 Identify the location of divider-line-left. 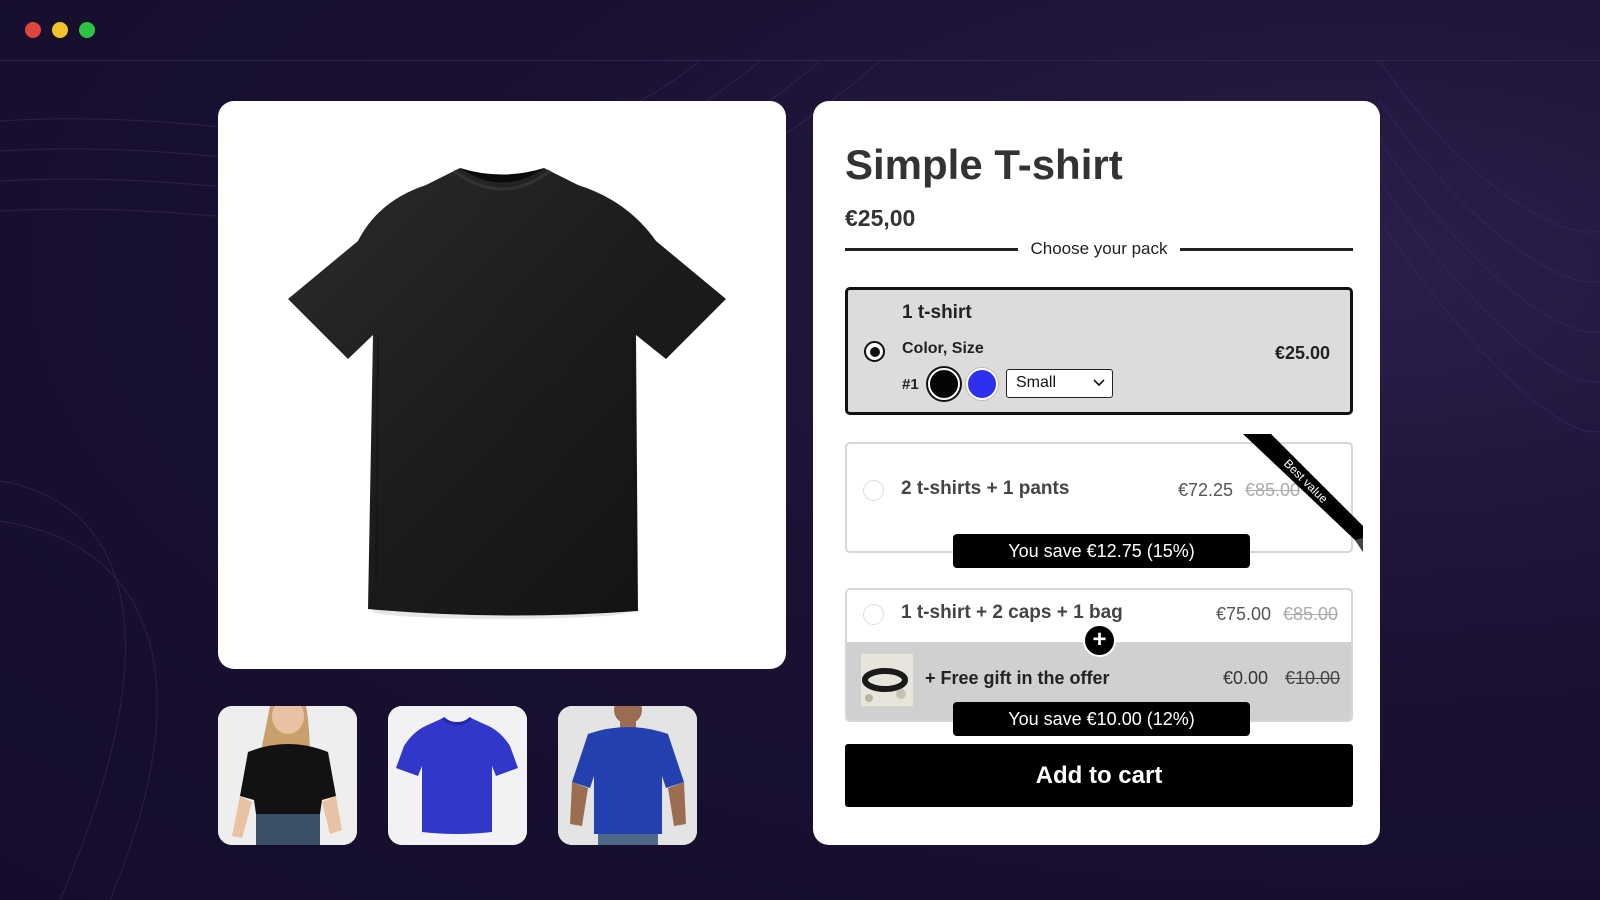
(932, 249).